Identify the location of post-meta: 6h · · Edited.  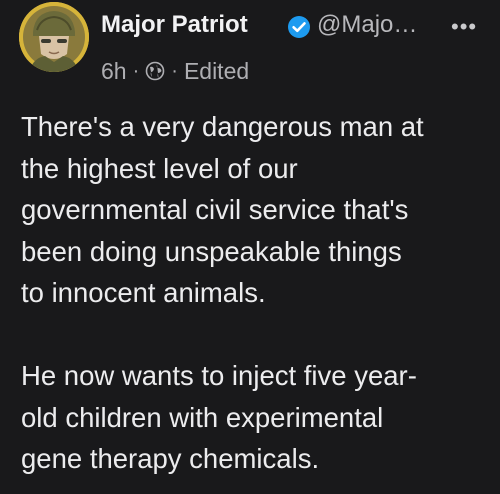
(175, 71).